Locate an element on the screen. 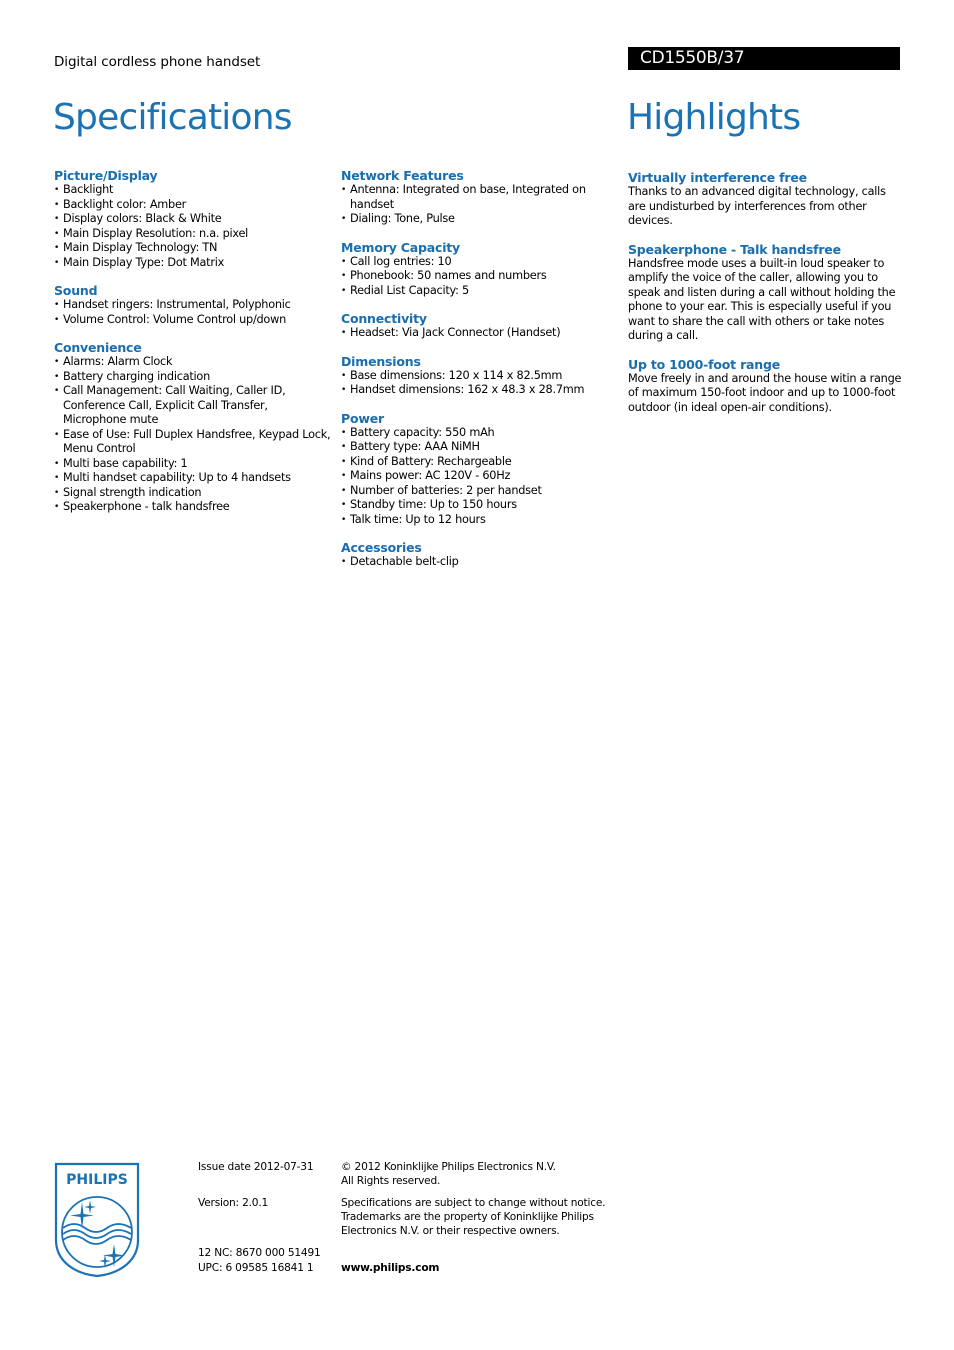  logo-wordmark: PHILIPS is located at coordinates (97, 1180).